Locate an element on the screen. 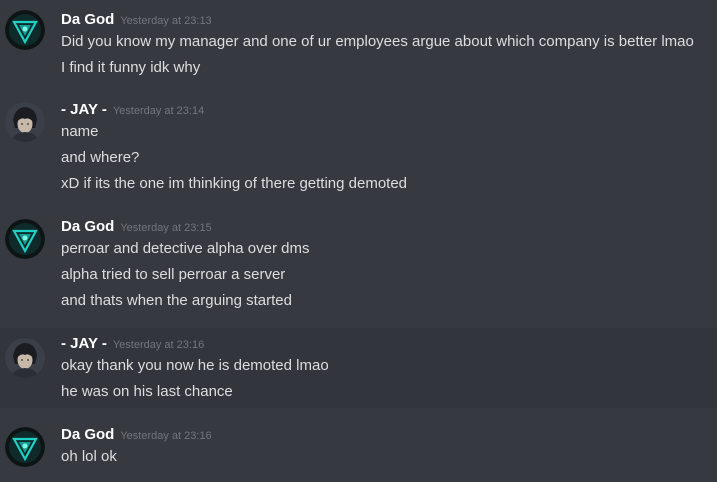  message-header: - JAY - Yesterday at 23:14 is located at coordinates (132, 110).